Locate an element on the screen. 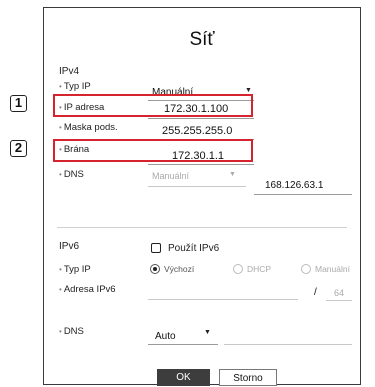 Image resolution: width=375 pixels, height=387 pixels. ipv4-typ-ip-label: • Typ IP is located at coordinates (75, 86).